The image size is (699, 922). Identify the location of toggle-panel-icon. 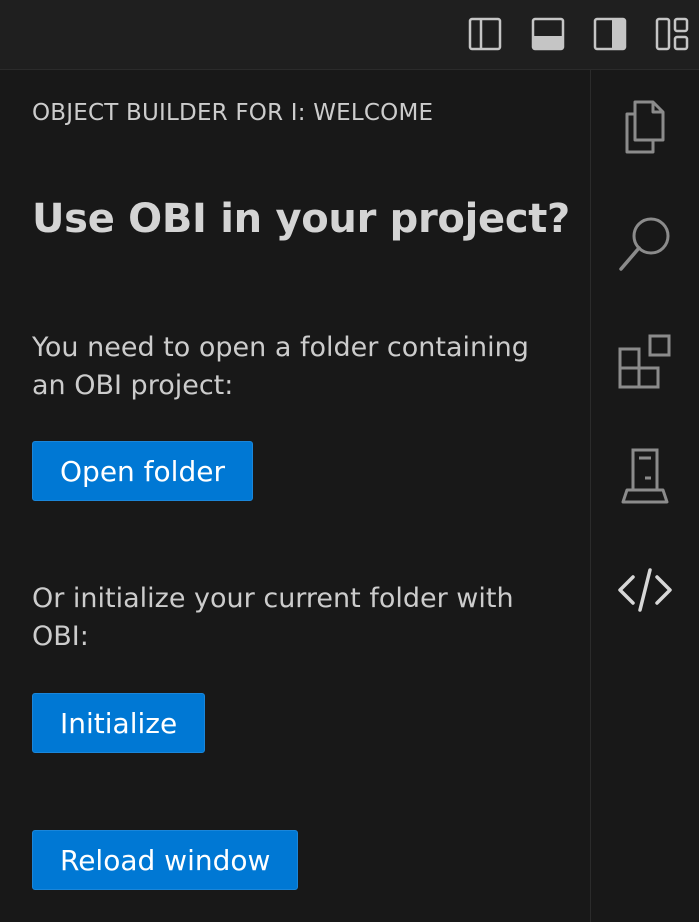
(548, 34).